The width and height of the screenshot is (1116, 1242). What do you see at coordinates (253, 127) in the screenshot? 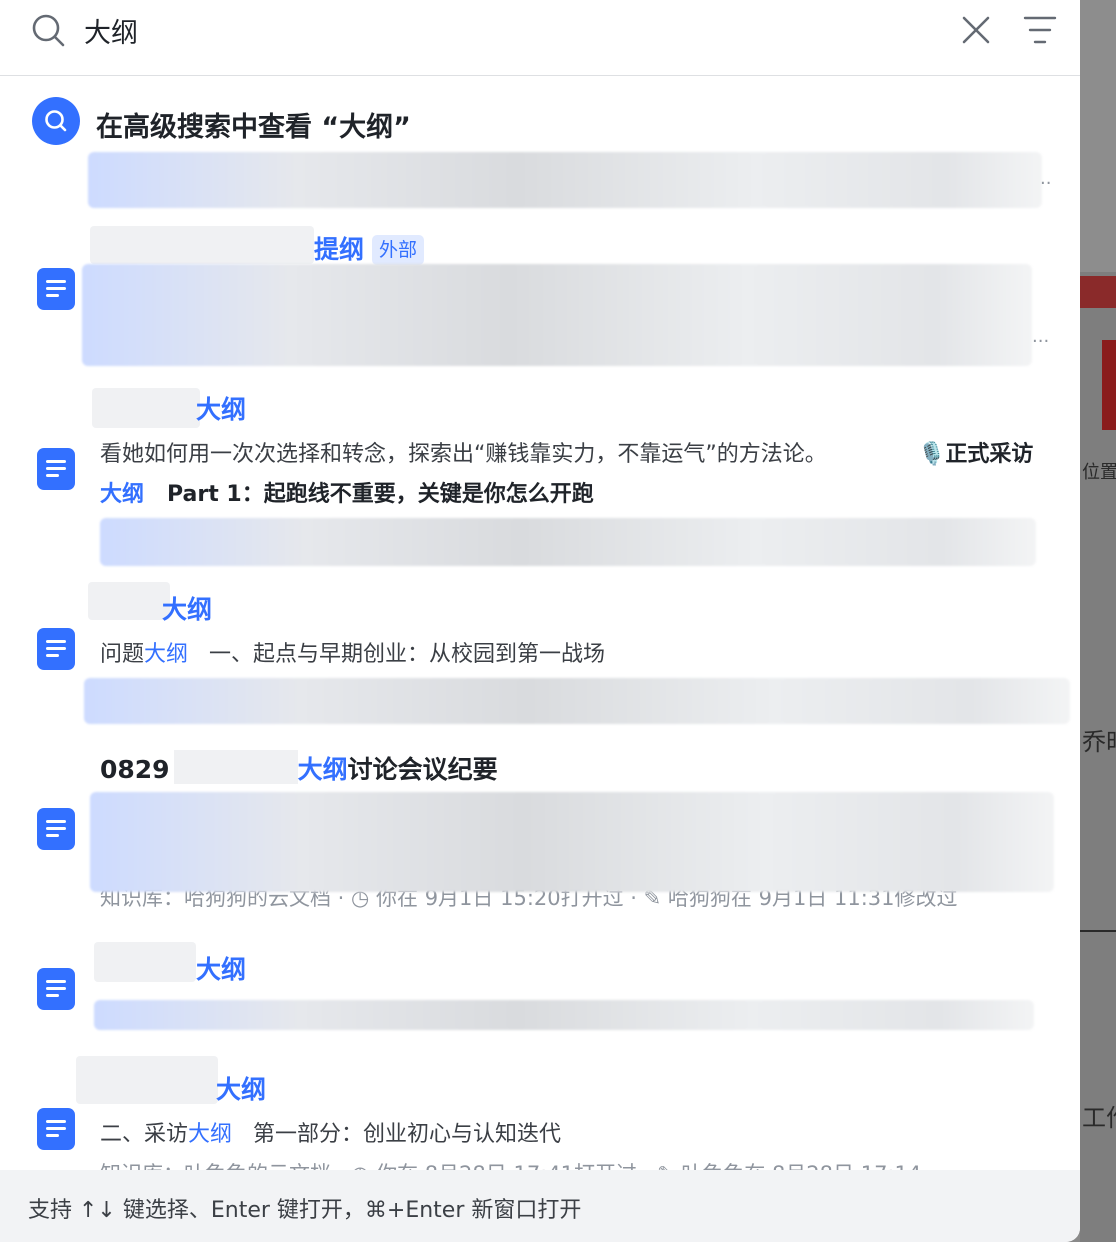
I see `advanced-search-label: 在高级搜索中查看 “大纲”` at bounding box center [253, 127].